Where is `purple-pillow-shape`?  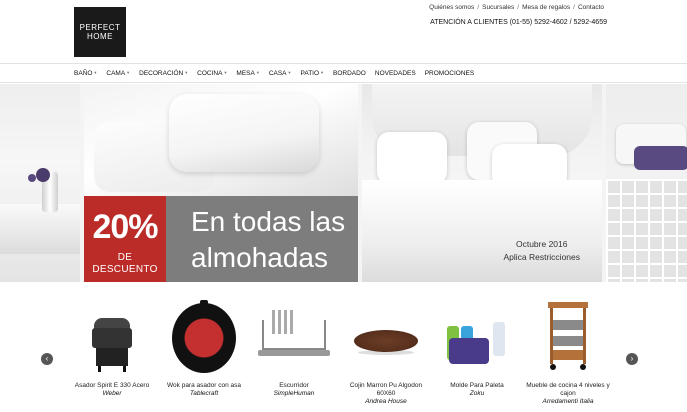 purple-pillow-shape is located at coordinates (660, 158).